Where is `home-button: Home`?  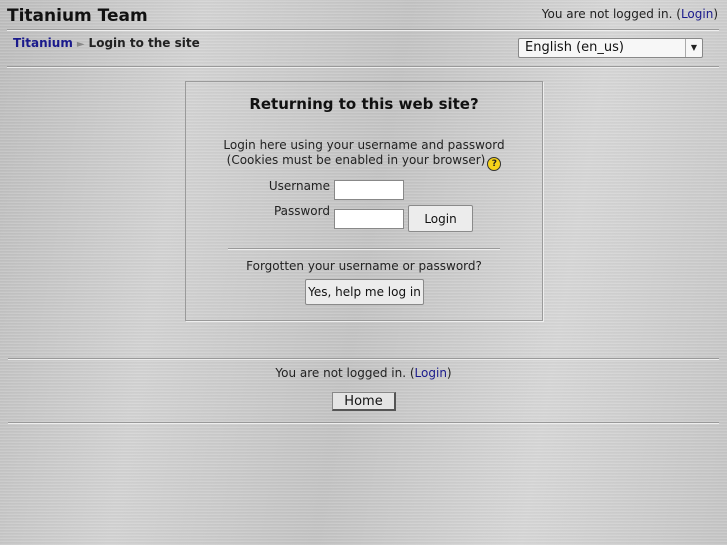 home-button: Home is located at coordinates (364, 401).